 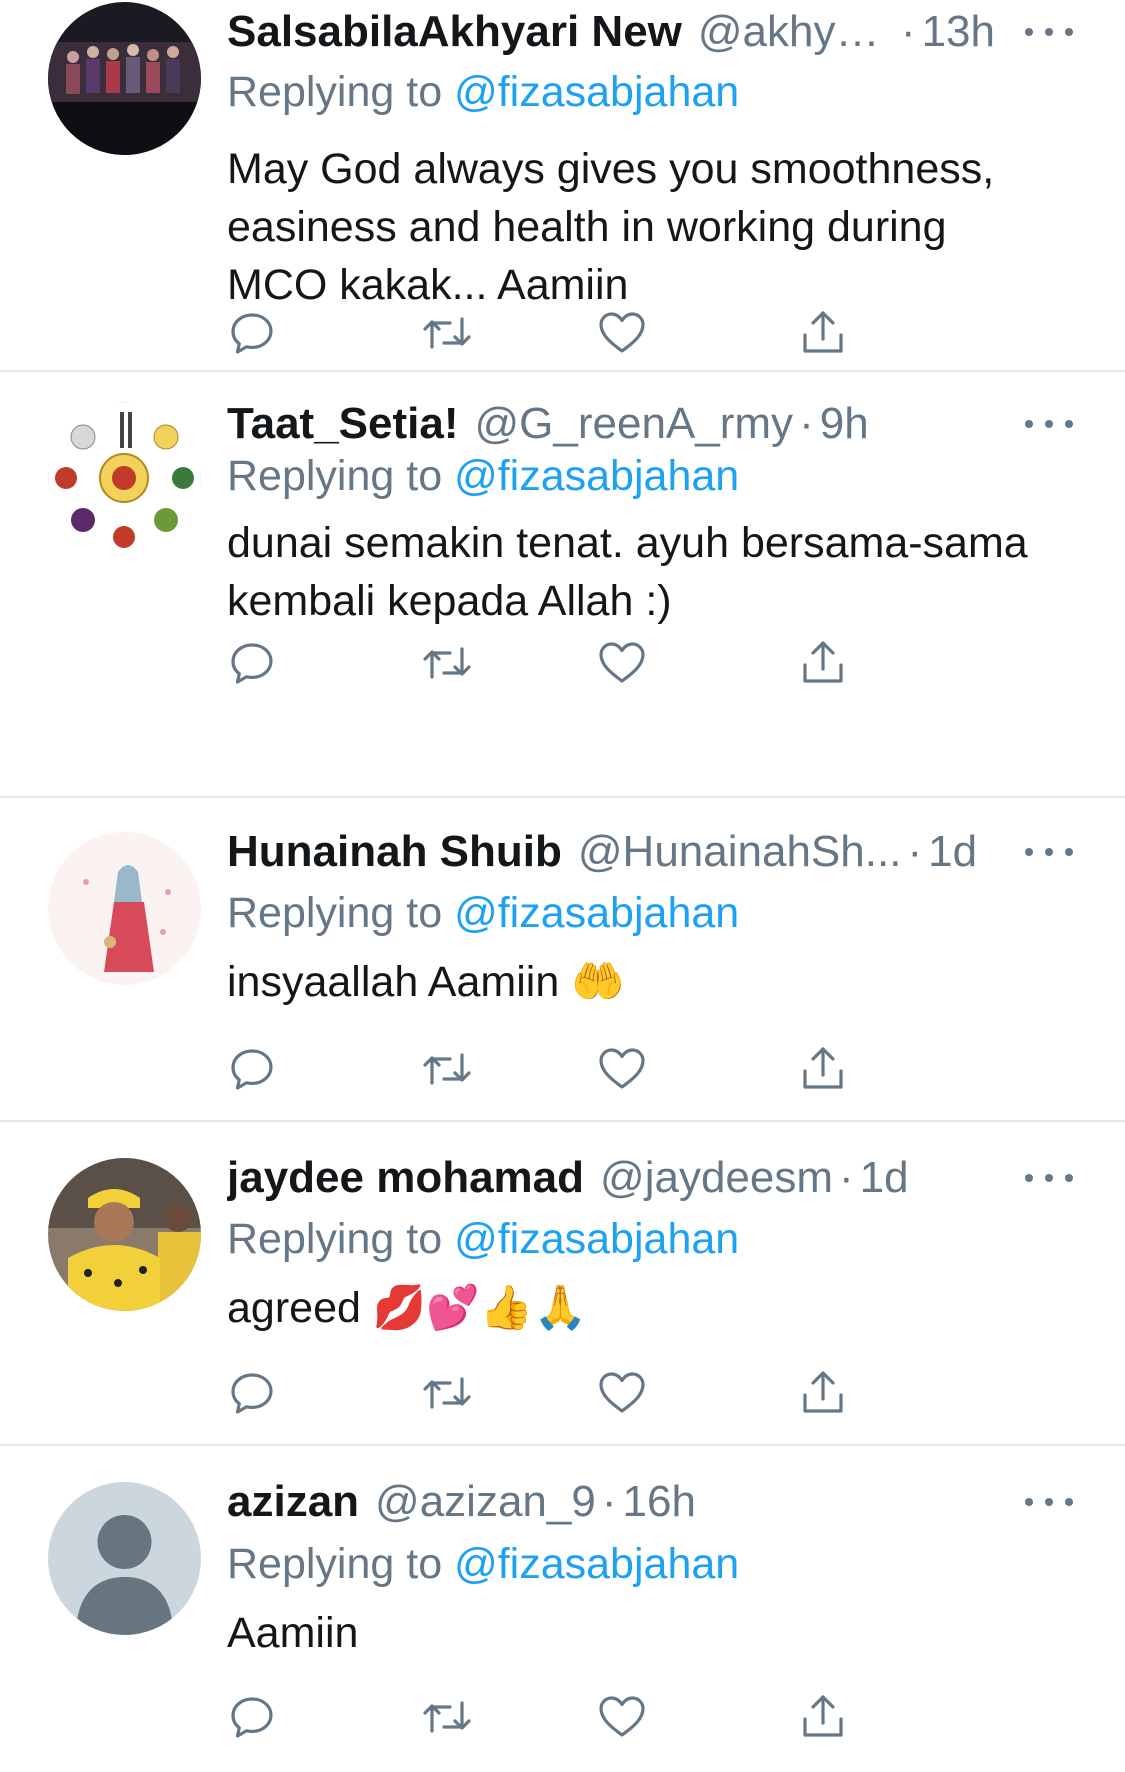 What do you see at coordinates (716, 1178) in the screenshot?
I see `user-handle: @jaydeesm` at bounding box center [716, 1178].